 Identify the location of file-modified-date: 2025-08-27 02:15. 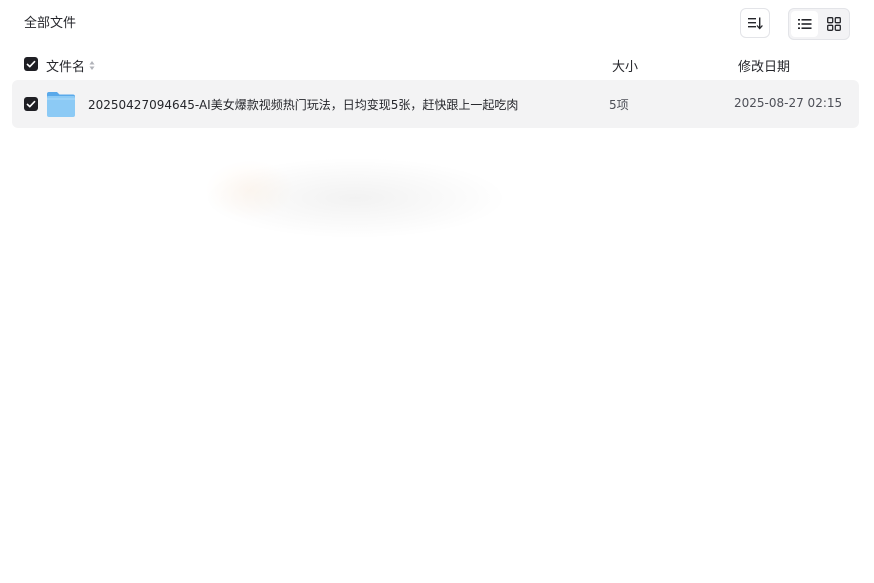
(788, 103).